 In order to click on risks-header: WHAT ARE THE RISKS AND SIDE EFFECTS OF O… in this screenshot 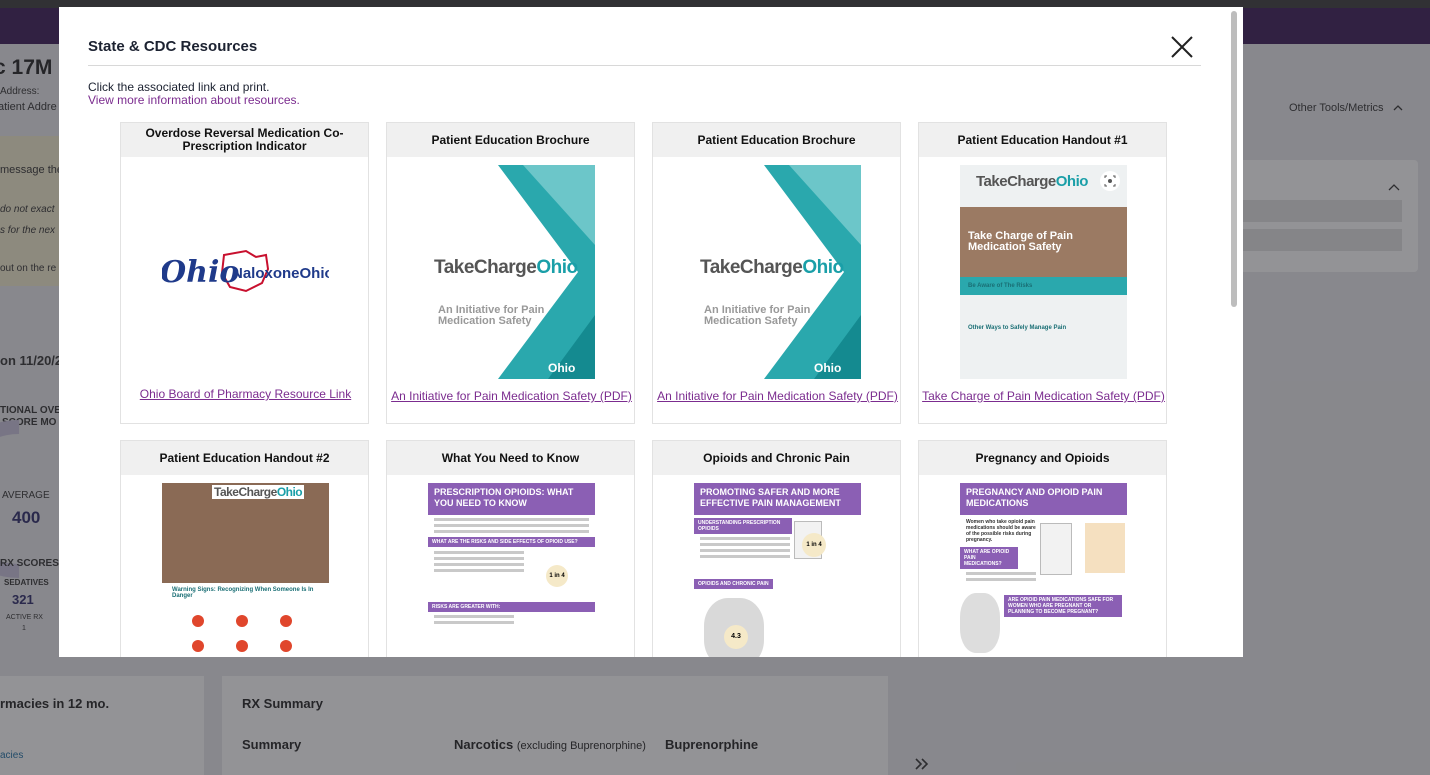, I will do `click(511, 542)`.